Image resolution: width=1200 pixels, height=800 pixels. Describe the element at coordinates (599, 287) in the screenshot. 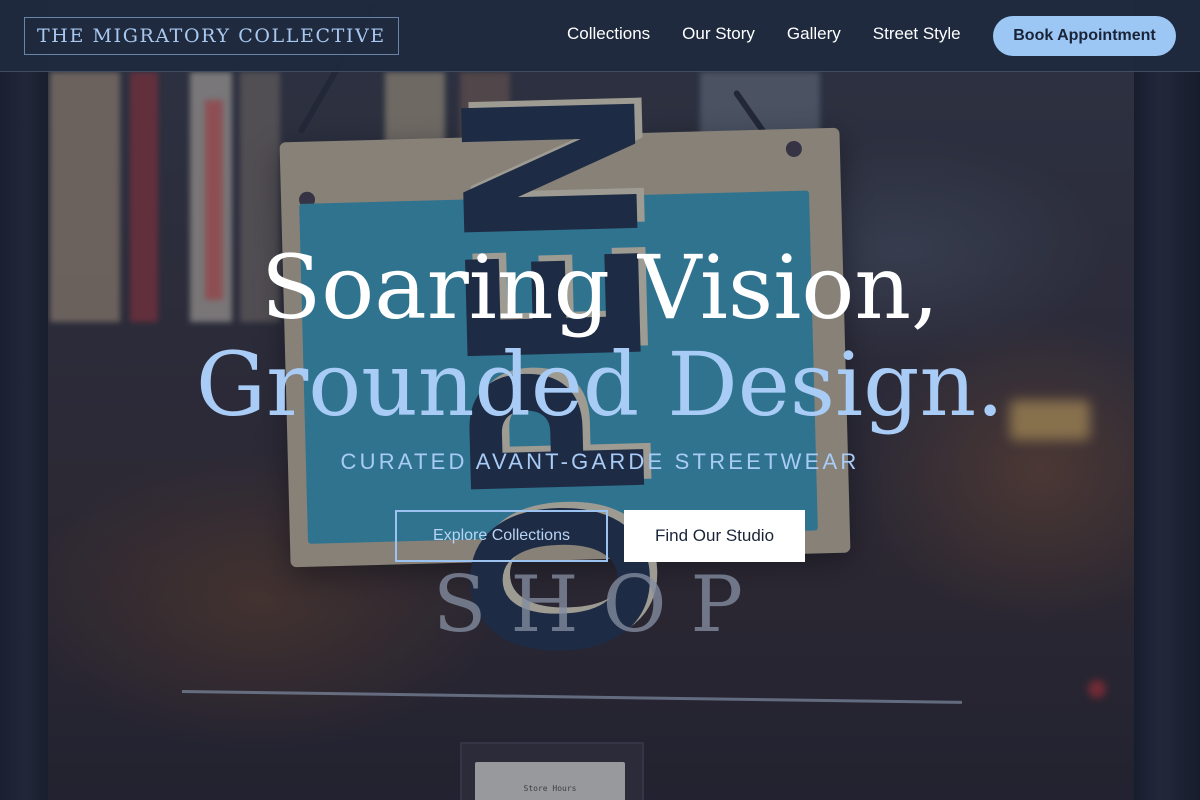

I see `hero-title-line-1: Soaring Vision,` at that location.